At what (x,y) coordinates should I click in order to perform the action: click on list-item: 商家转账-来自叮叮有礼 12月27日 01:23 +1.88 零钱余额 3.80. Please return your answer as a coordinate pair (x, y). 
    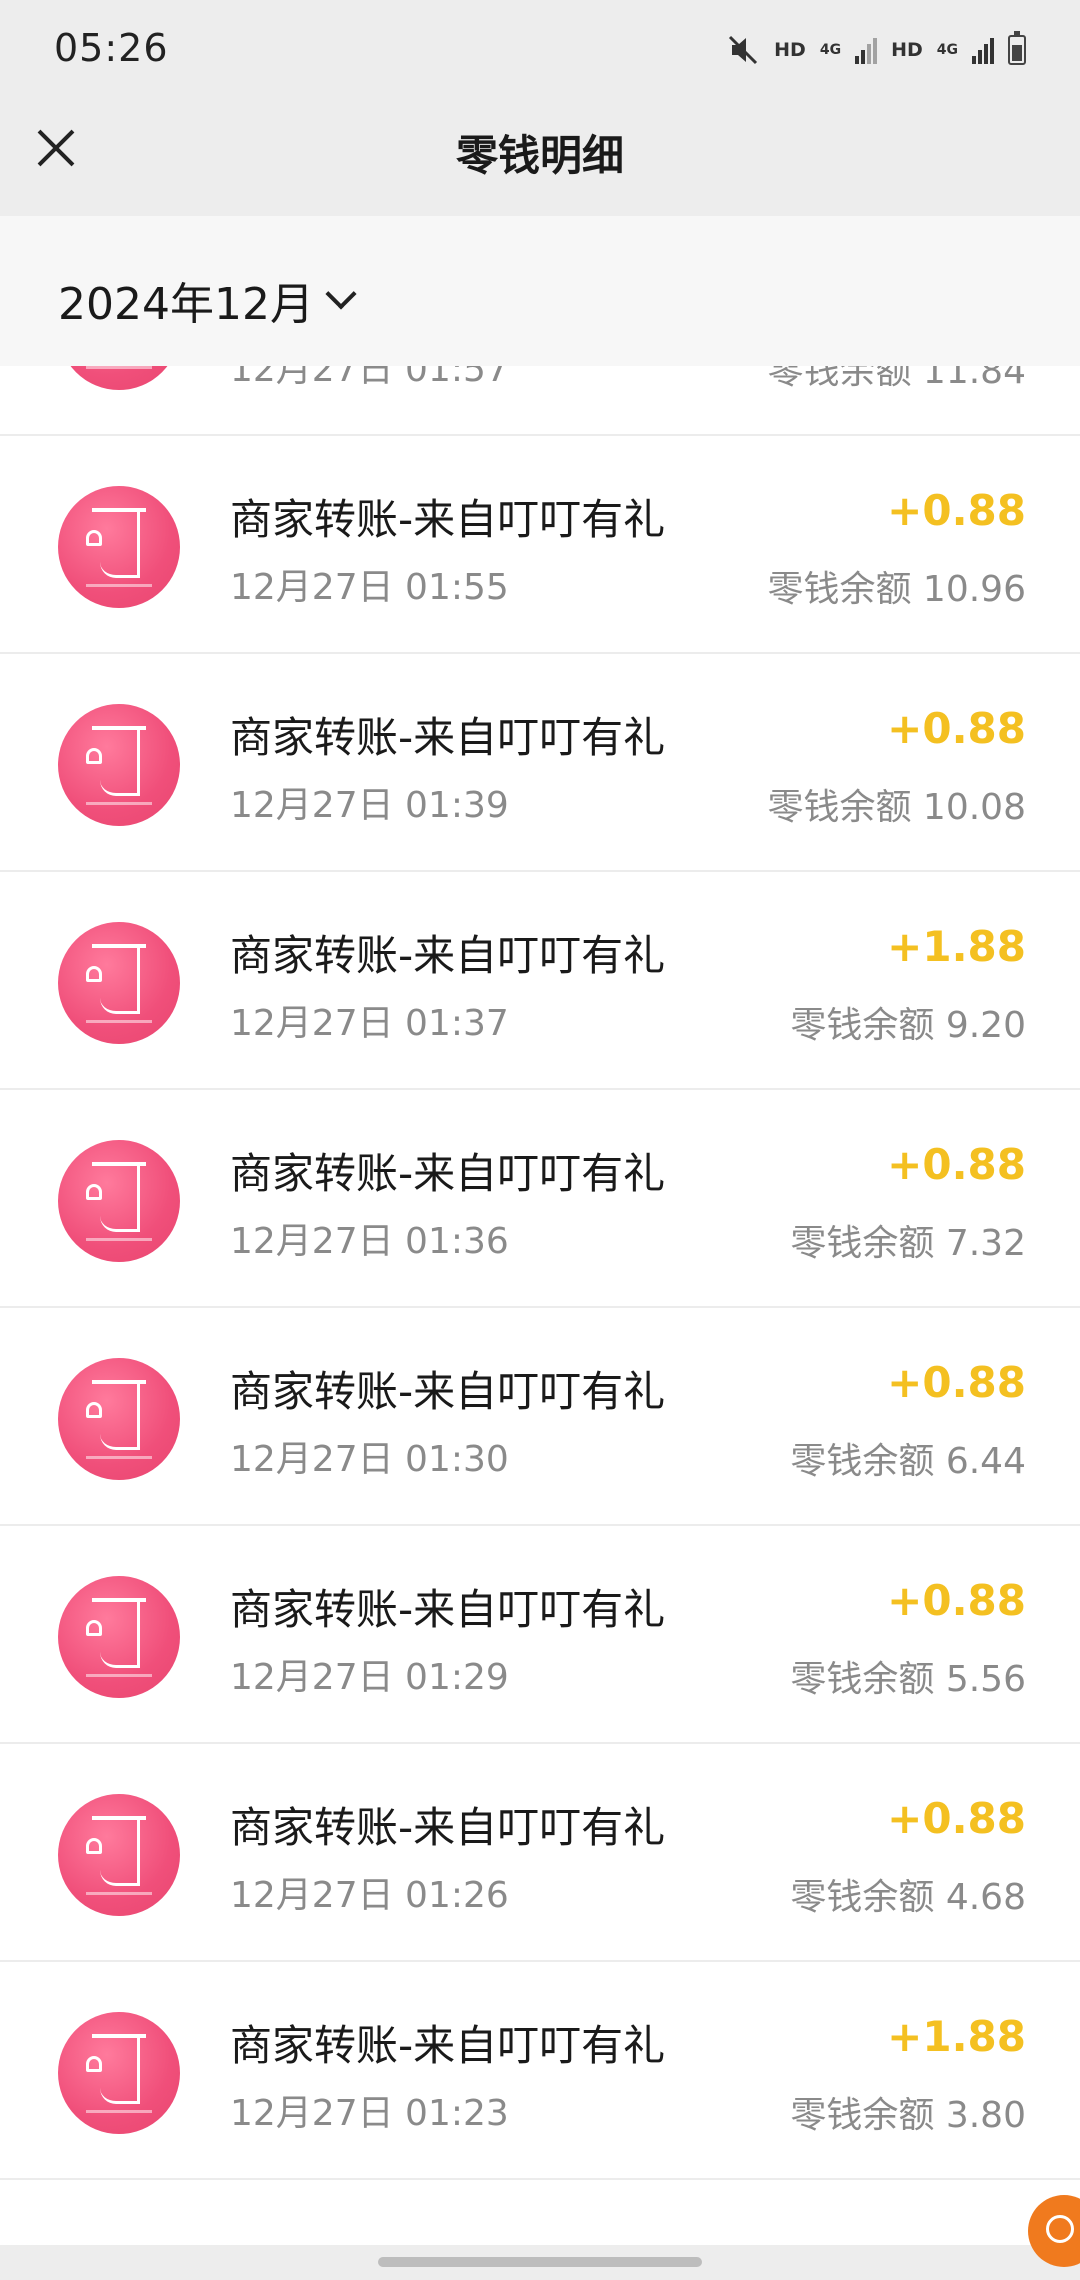
    Looking at the image, I should click on (540, 2071).